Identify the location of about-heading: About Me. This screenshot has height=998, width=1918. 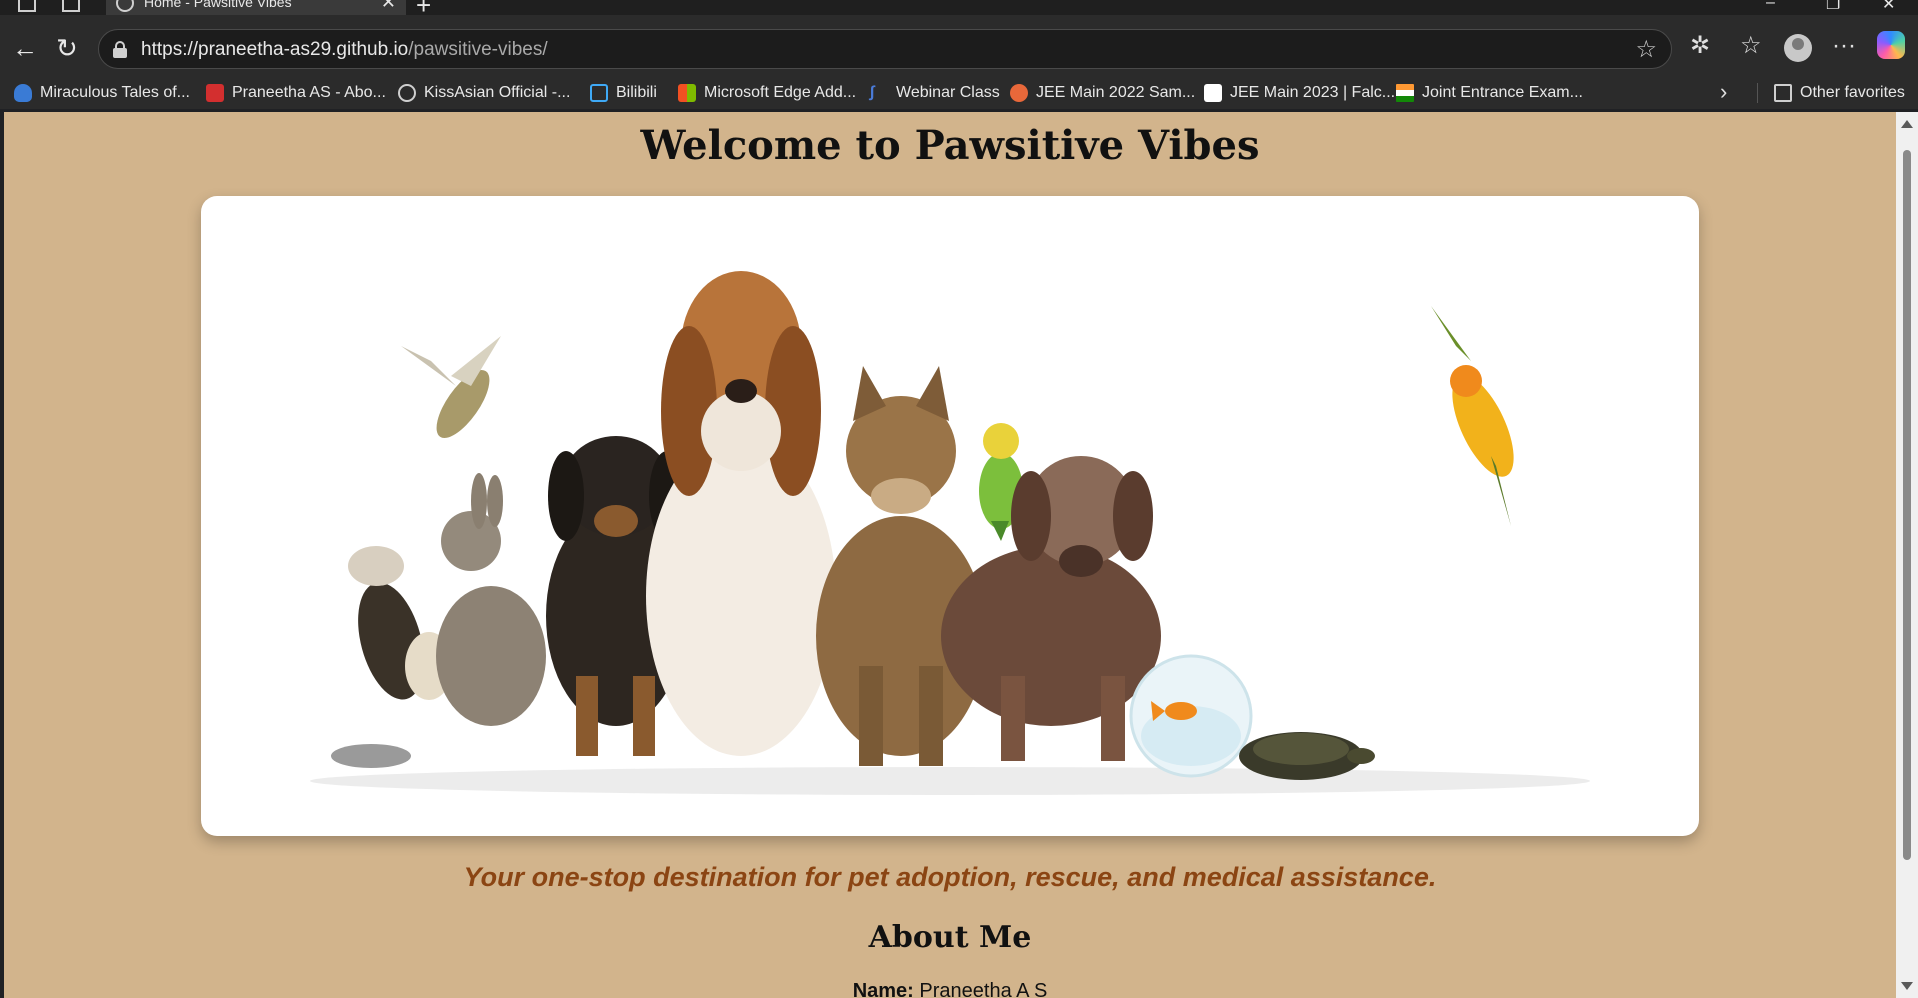
(950, 937).